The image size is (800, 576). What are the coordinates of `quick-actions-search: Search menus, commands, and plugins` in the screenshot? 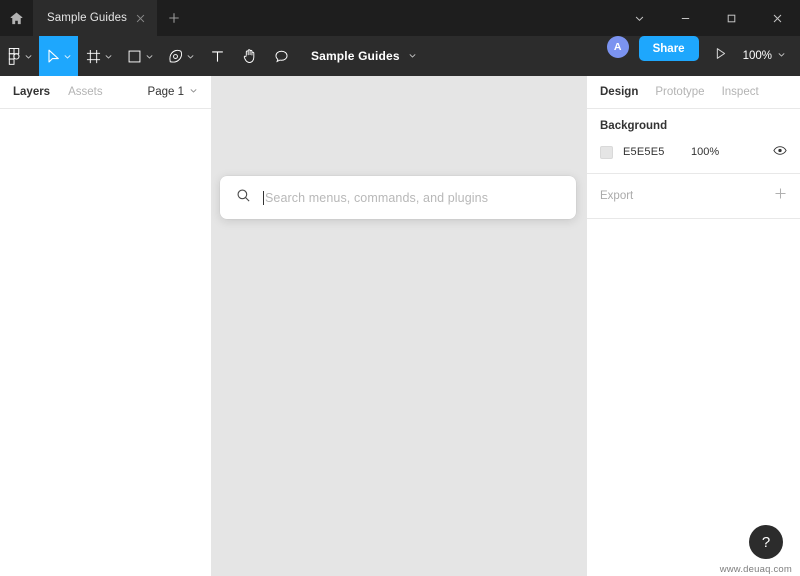 It's located at (398, 197).